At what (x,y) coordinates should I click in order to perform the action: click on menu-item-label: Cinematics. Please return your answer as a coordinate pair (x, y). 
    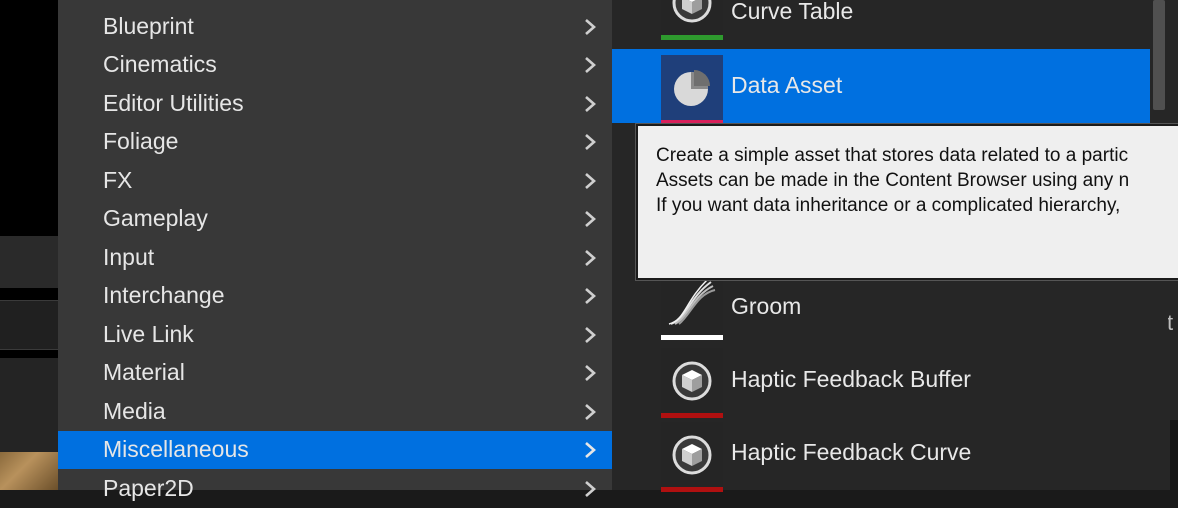
    Looking at the image, I should click on (160, 64).